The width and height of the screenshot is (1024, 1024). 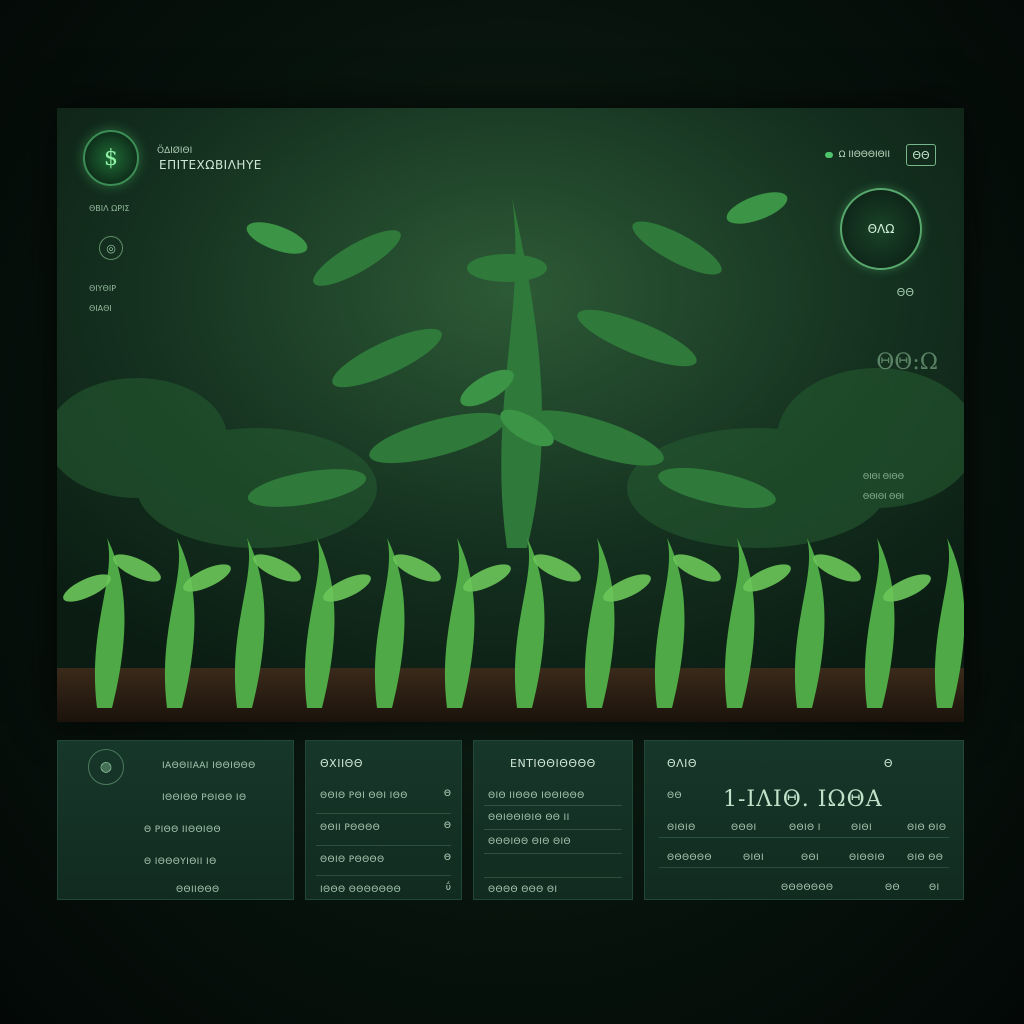 I want to click on conditions-row-4: ΘΘΘΘ ΘΘΘ ΘΙ, so click(x=523, y=890).